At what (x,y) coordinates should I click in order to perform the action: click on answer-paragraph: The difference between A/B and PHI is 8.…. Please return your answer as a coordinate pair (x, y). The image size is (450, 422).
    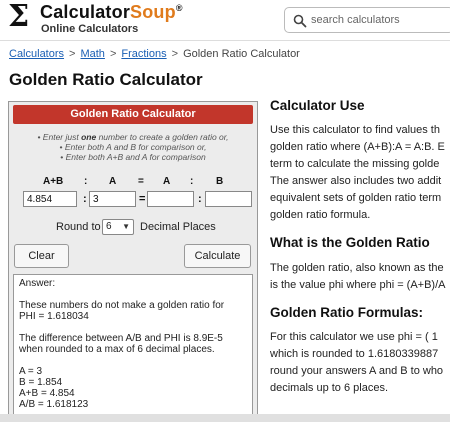
    Looking at the image, I should click on (133, 344).